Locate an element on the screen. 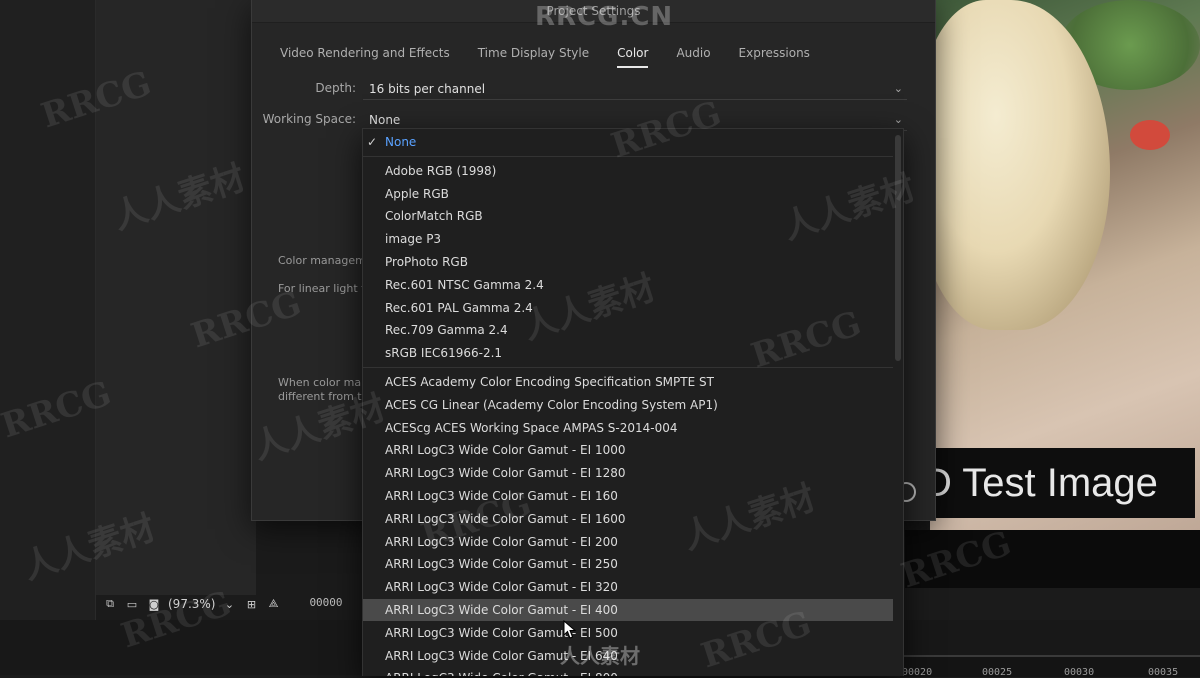  zoom-level: (97.3%) is located at coordinates (191, 604).